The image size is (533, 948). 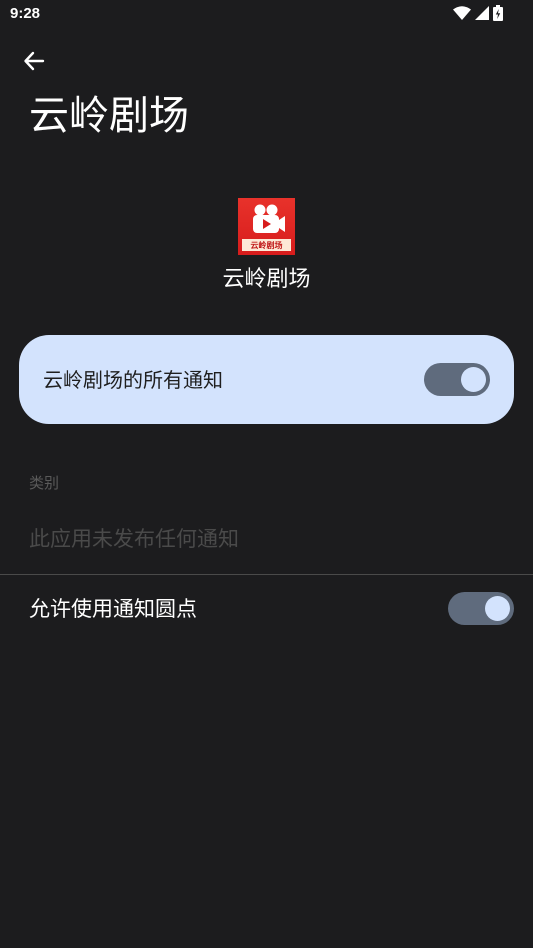 I want to click on notification-dots-label: 允许使用通知圆点, so click(x=113, y=609).